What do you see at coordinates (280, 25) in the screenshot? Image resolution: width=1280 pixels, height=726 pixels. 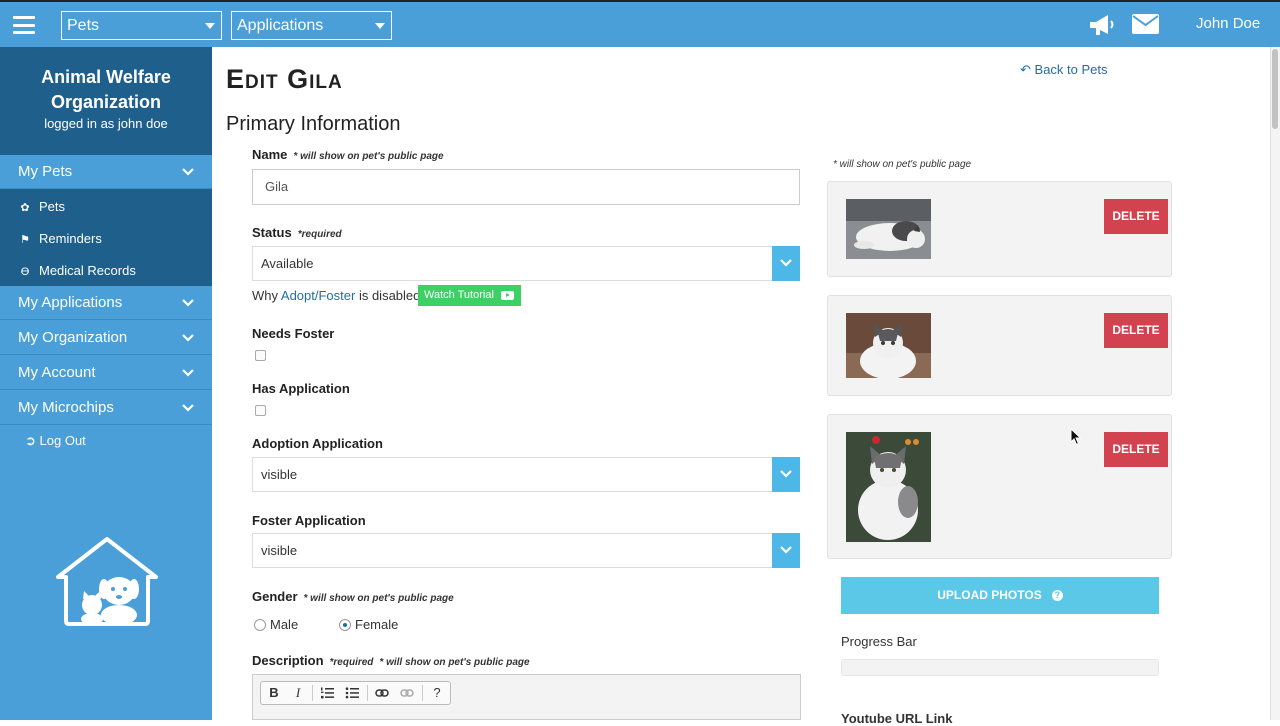 I see `applications-select-value: Applications` at bounding box center [280, 25].